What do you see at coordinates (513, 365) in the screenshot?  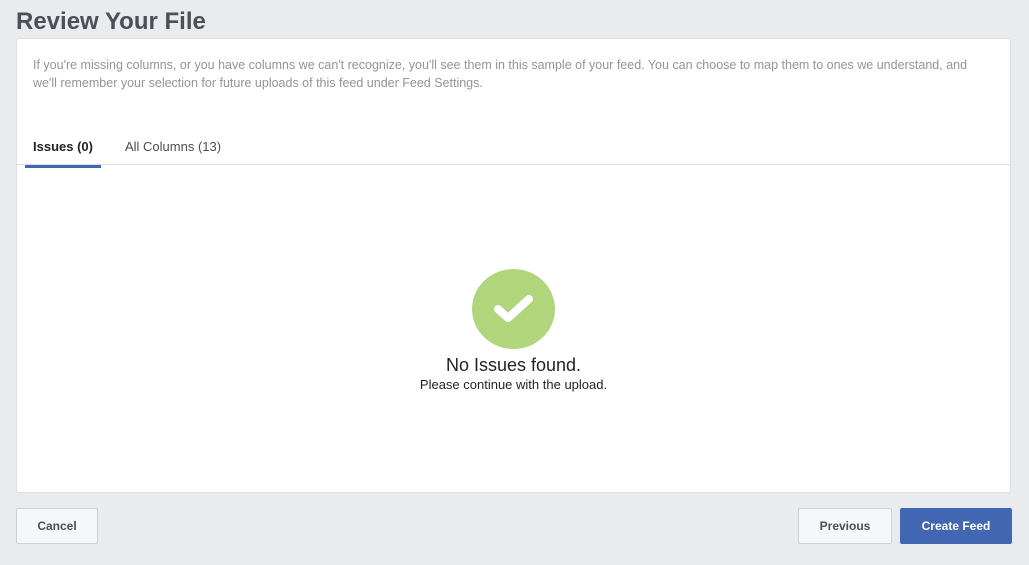 I see `status-title: No Issues found.` at bounding box center [513, 365].